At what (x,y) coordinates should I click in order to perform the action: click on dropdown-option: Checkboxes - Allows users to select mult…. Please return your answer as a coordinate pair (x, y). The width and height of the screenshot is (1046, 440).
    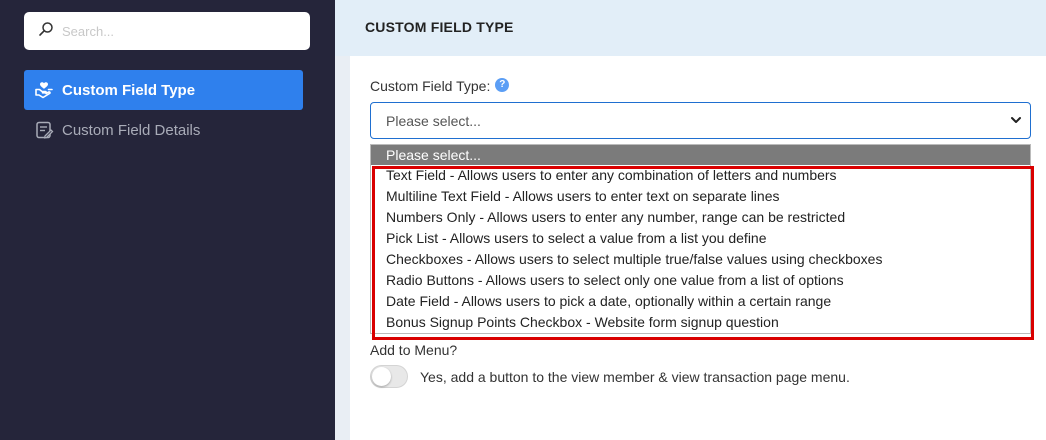
    Looking at the image, I should click on (700, 259).